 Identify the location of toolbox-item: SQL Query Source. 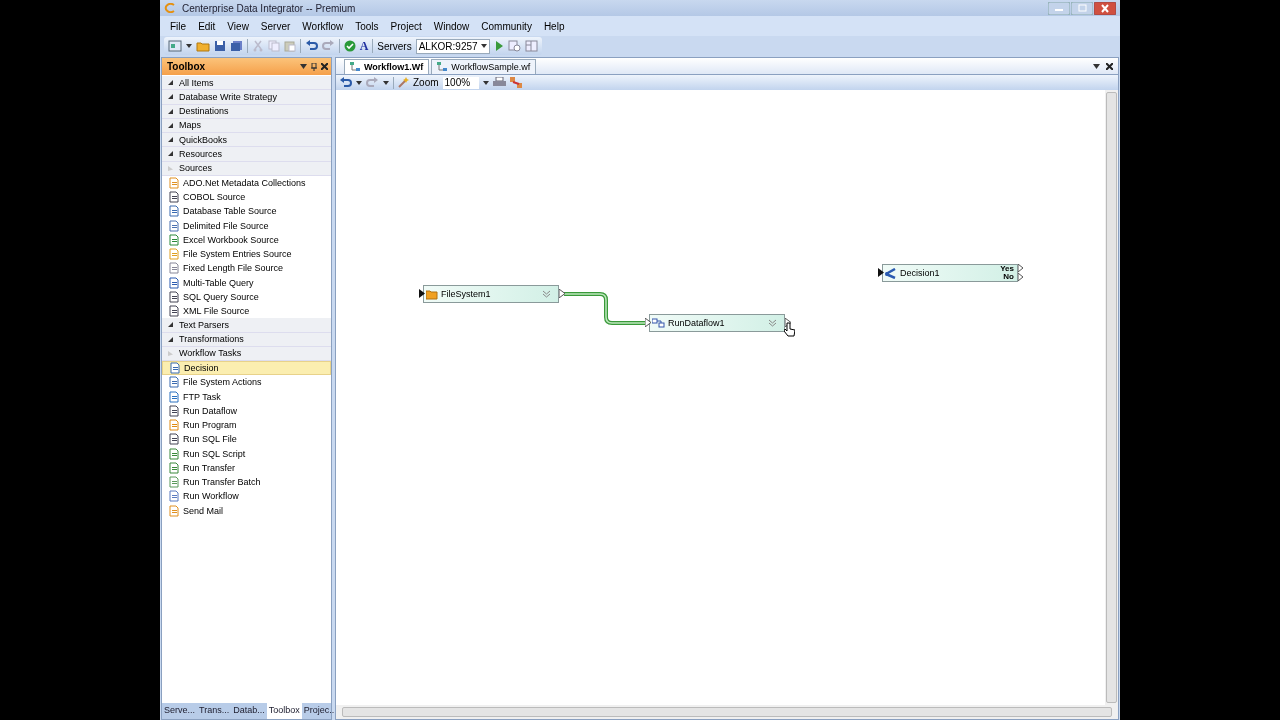
(246, 296).